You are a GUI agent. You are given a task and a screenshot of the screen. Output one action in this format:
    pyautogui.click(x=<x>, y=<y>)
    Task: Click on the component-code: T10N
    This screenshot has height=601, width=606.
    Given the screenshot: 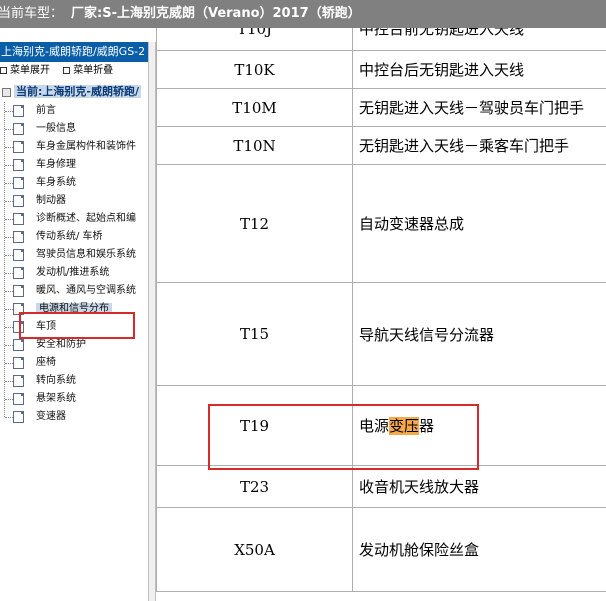 What is the action you would take?
    pyautogui.click(x=254, y=145)
    